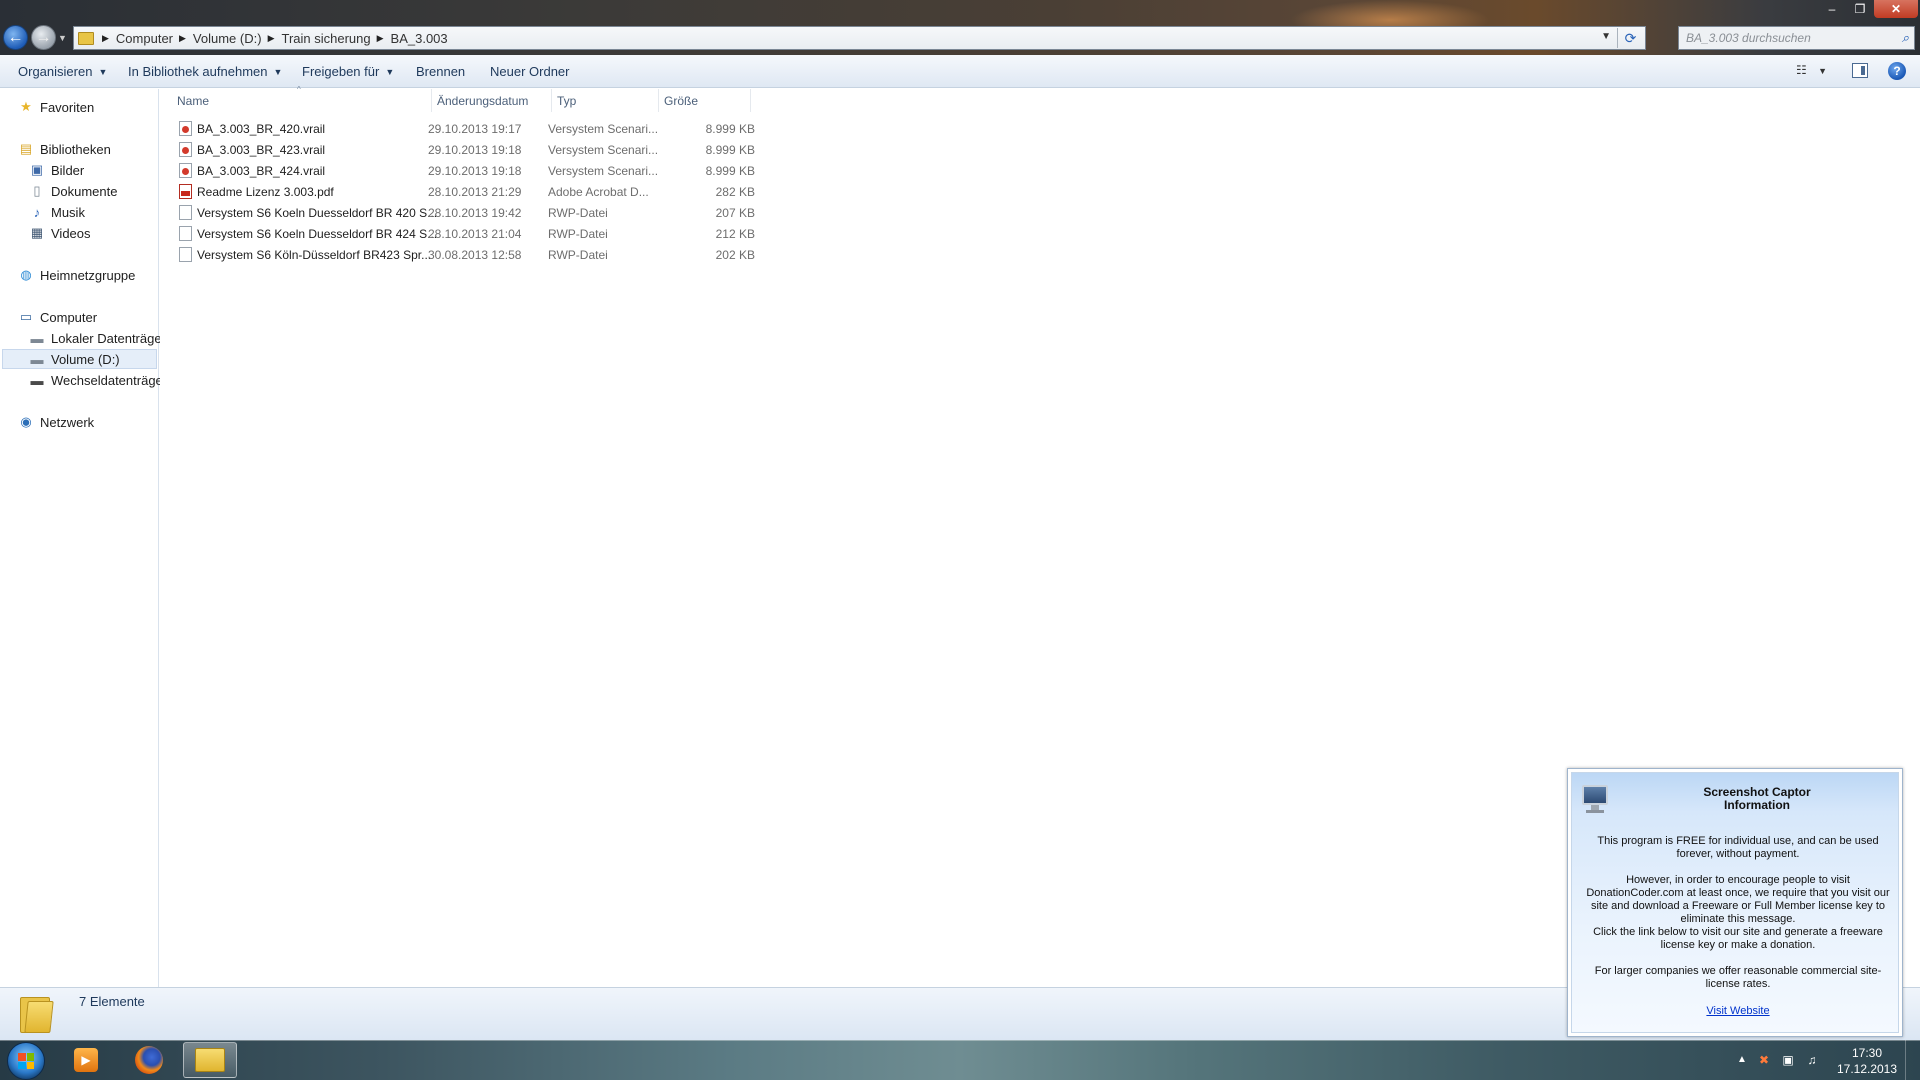 Image resolution: width=1920 pixels, height=1080 pixels. What do you see at coordinates (1788, 1060) in the screenshot?
I see `network-tray-icon: ▣` at bounding box center [1788, 1060].